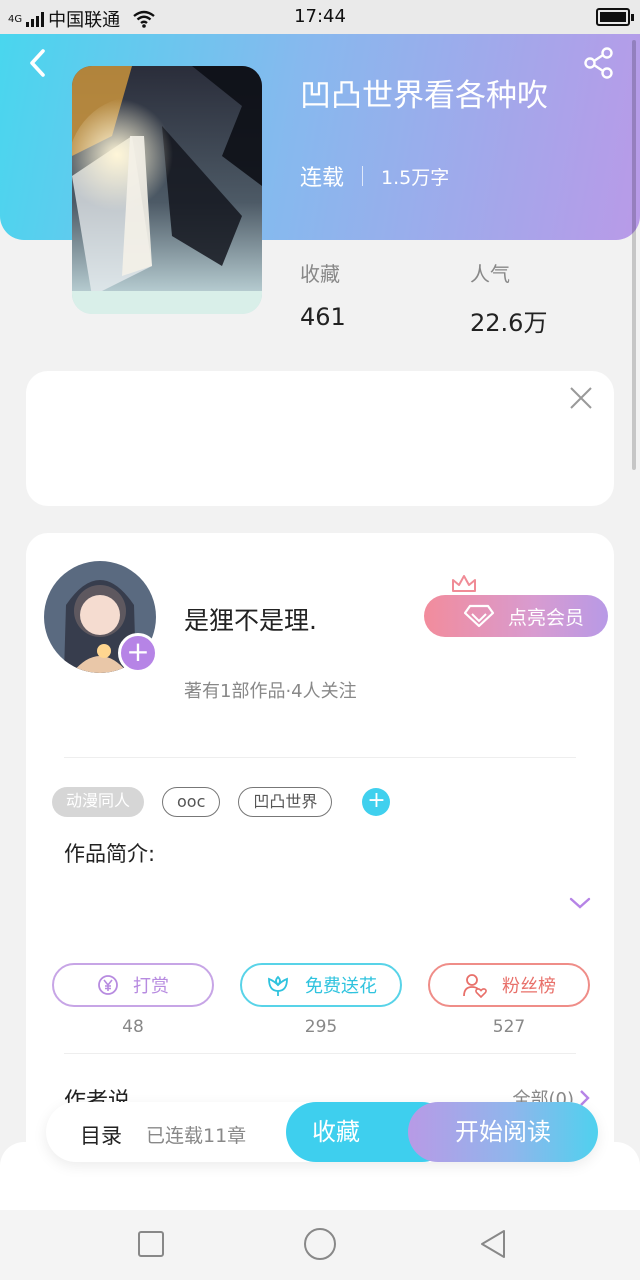 The image size is (640, 1280). What do you see at coordinates (634, 255) in the screenshot?
I see `scrollbar` at bounding box center [634, 255].